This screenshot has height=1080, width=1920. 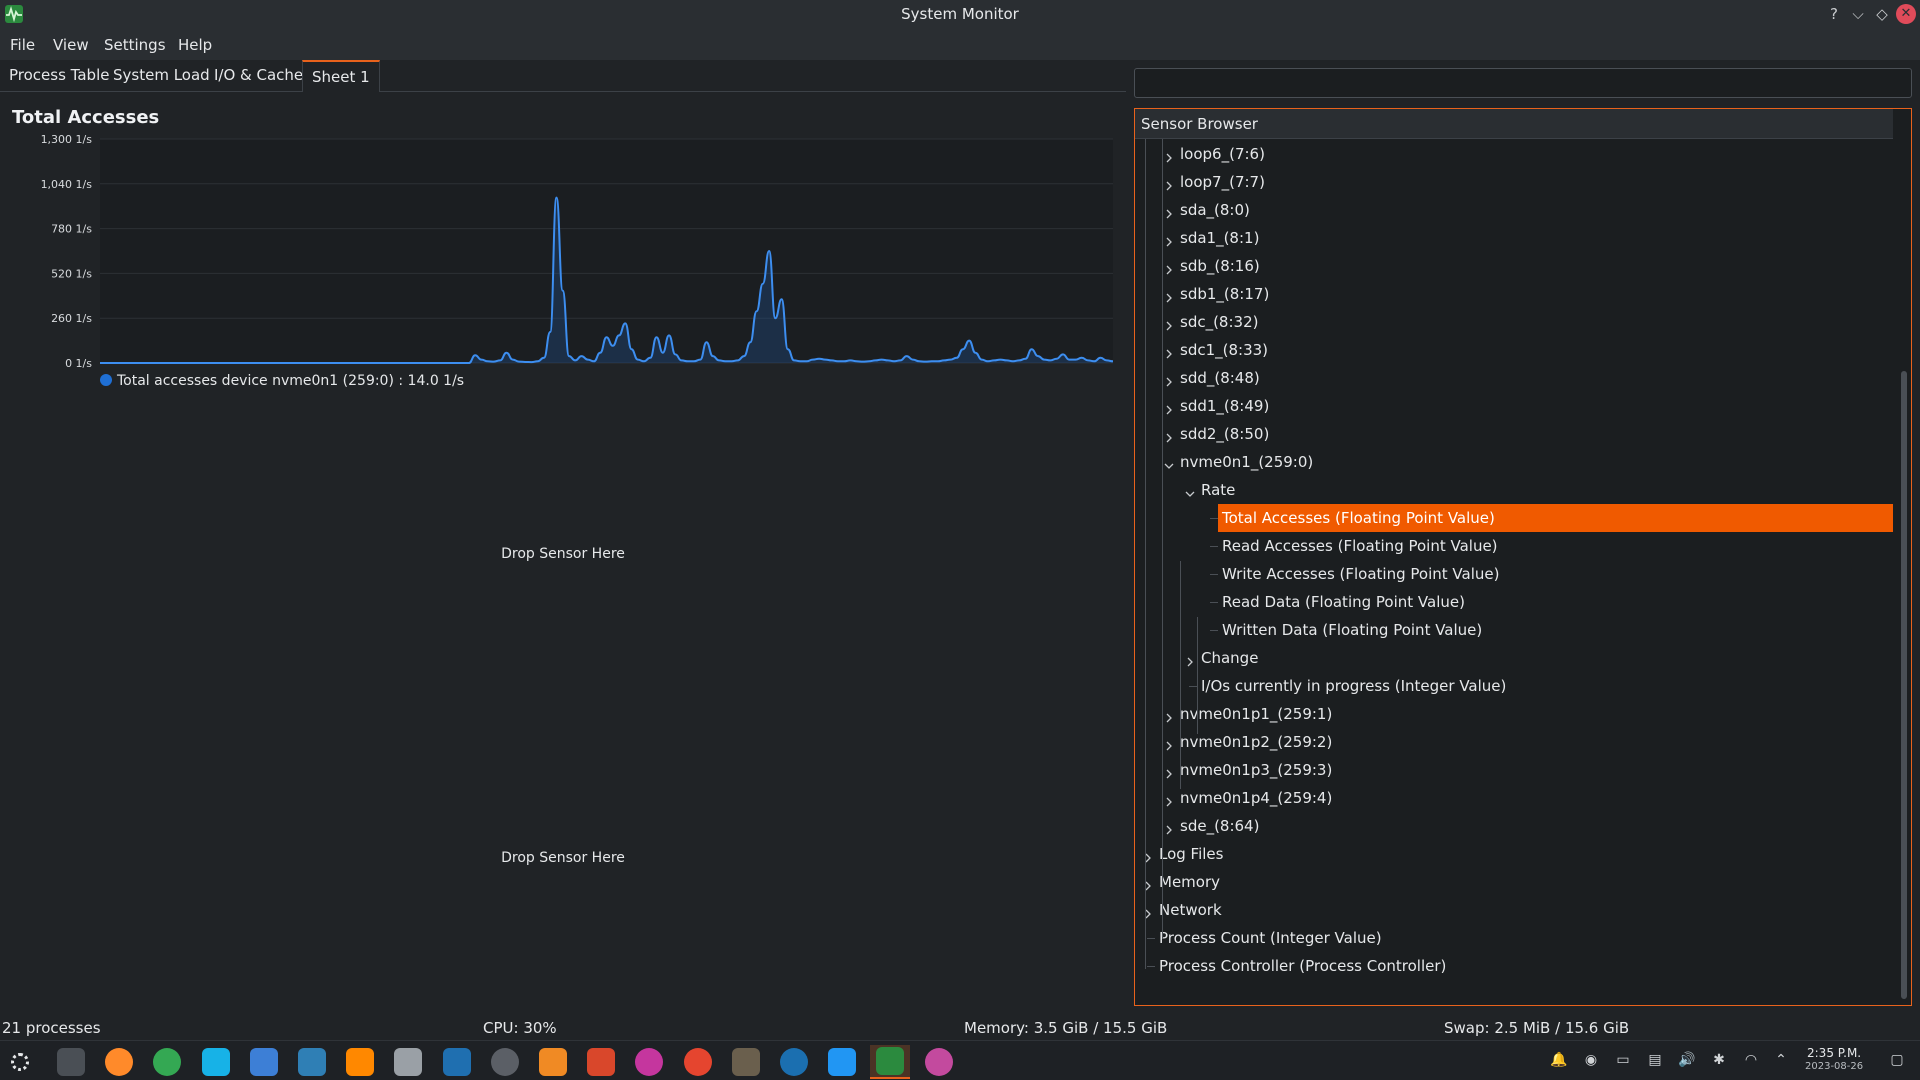 What do you see at coordinates (71, 1062) in the screenshot?
I see `dolphin-icon` at bounding box center [71, 1062].